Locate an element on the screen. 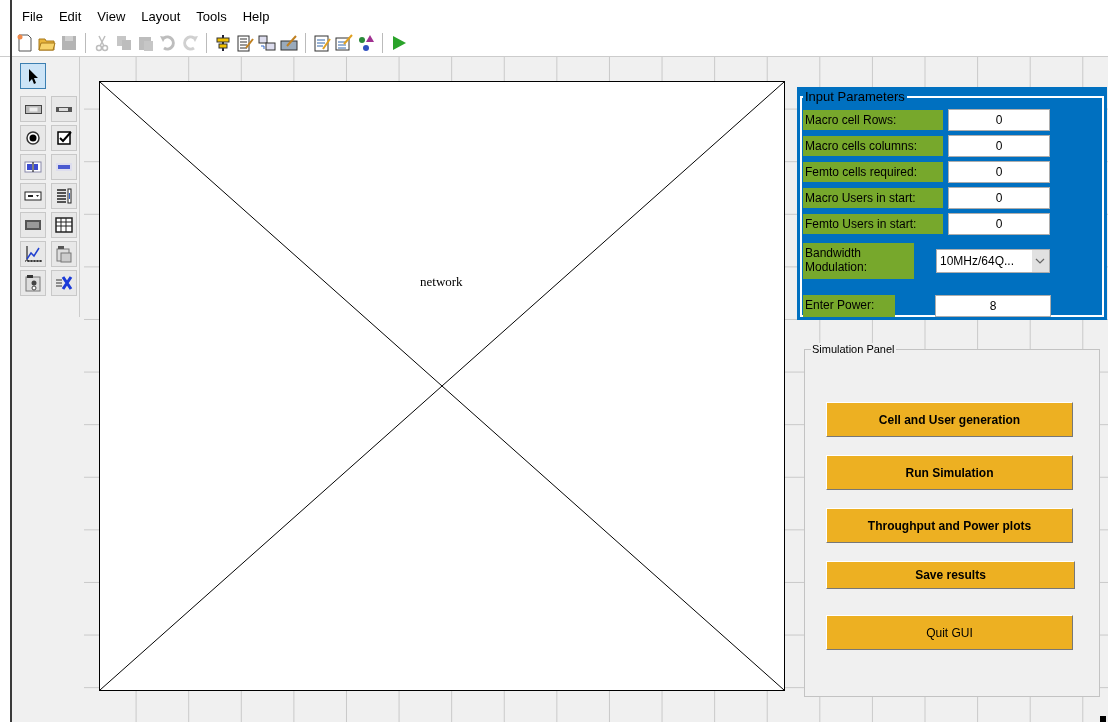 The height and width of the screenshot is (722, 1108). menu-item: Edit is located at coordinates (70, 19).